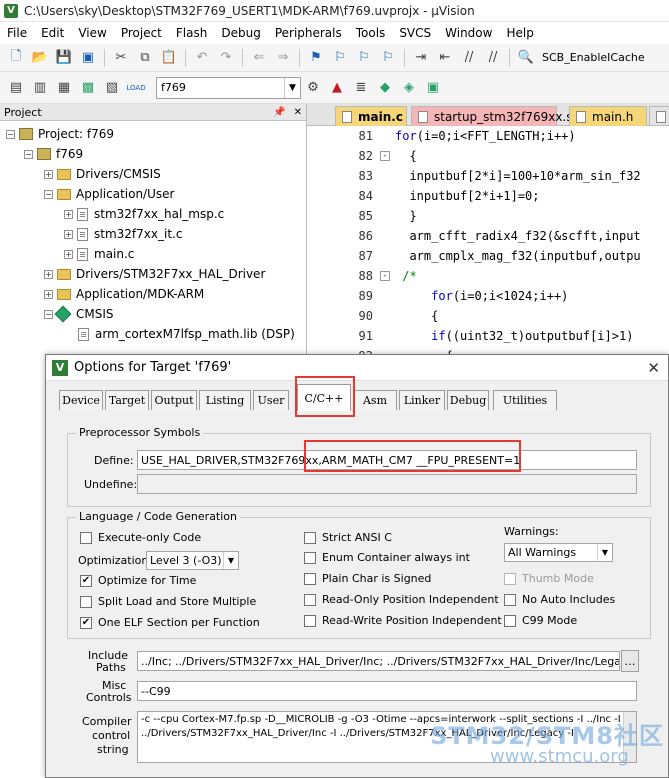  Describe the element at coordinates (488, 196) in the screenshot. I see `code-line: 84 inputbuf[2*i+1]=0;` at that location.